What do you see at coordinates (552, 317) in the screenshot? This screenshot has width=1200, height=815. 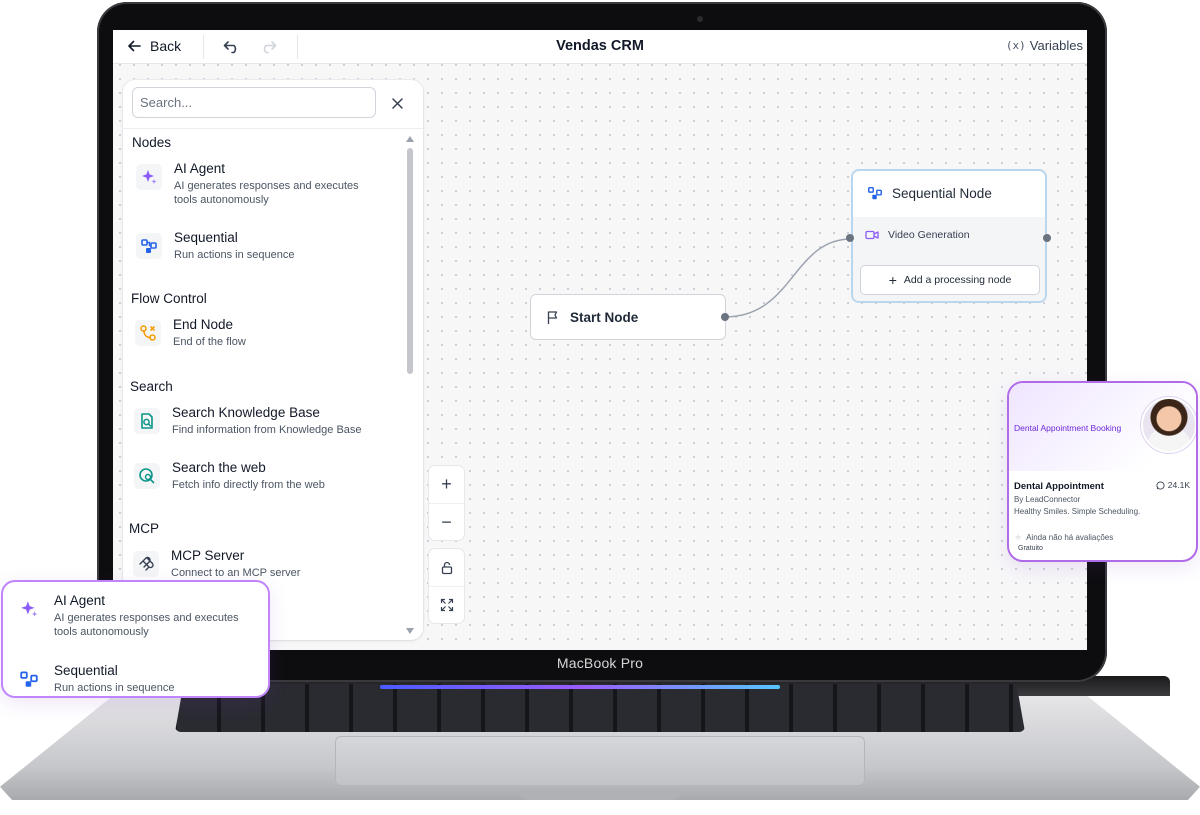 I see `flag-icon` at bounding box center [552, 317].